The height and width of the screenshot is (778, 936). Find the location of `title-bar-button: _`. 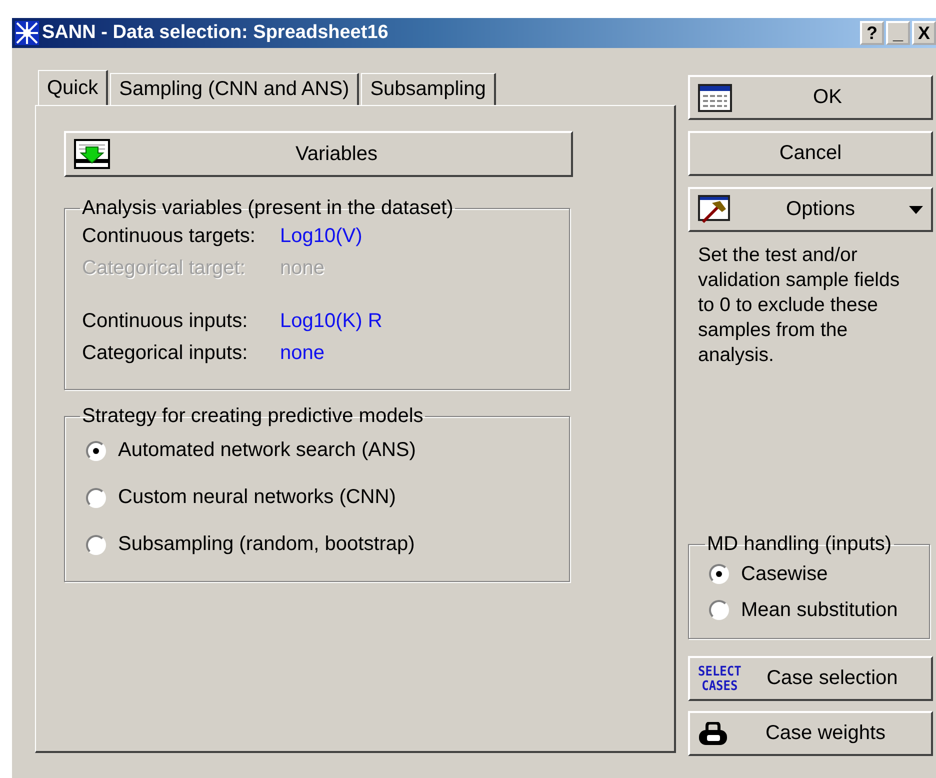

title-bar-button: _ is located at coordinates (898, 33).